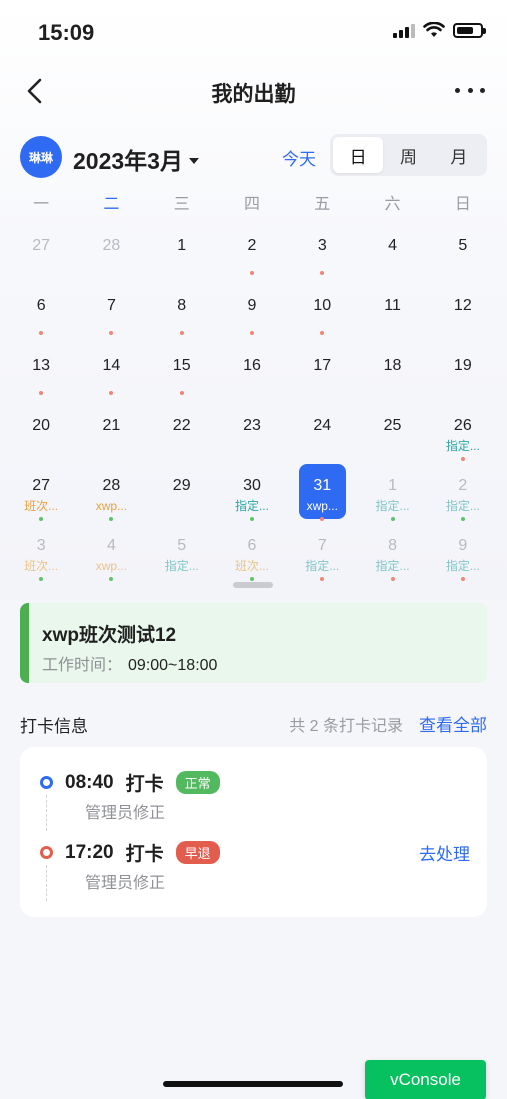  I want to click on avatar: 琳琳, so click(41, 157).